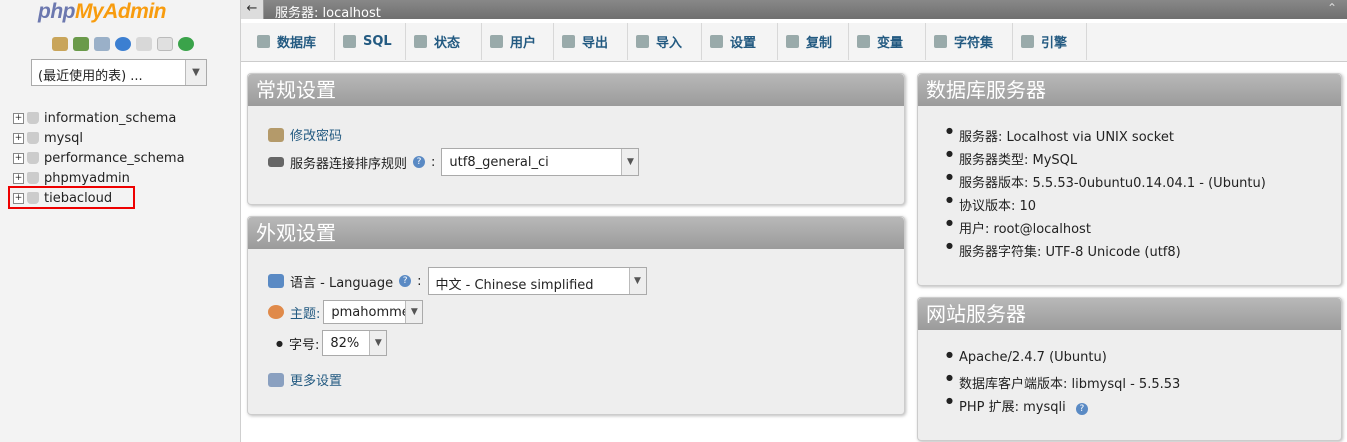  I want to click on back-arrow-icon: ←, so click(252, 9).